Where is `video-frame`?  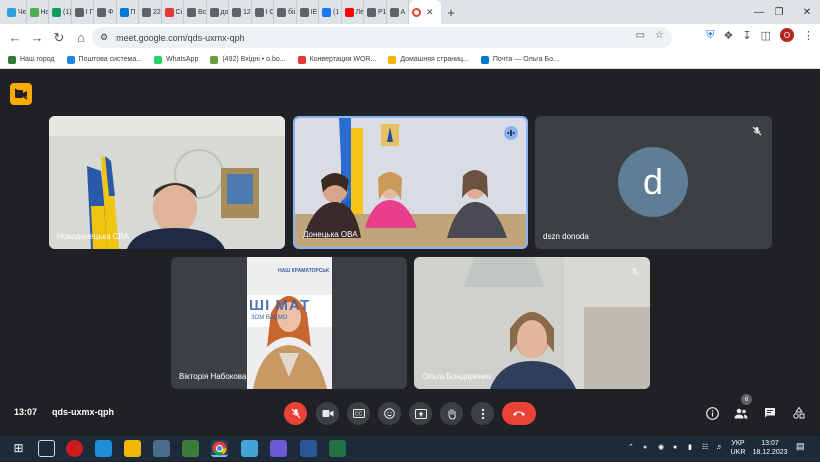 video-frame is located at coordinates (289, 323).